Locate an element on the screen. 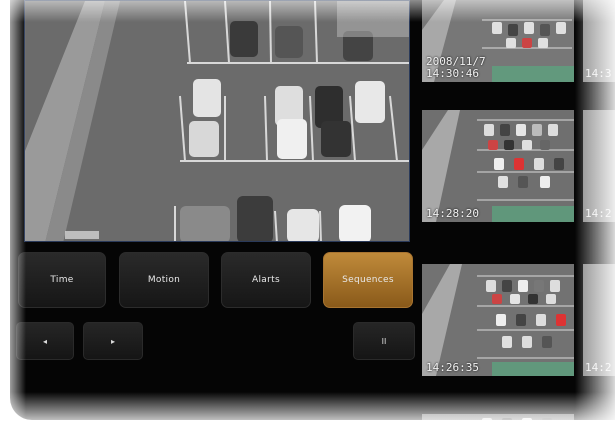  motion-button: Motion is located at coordinates (164, 280).